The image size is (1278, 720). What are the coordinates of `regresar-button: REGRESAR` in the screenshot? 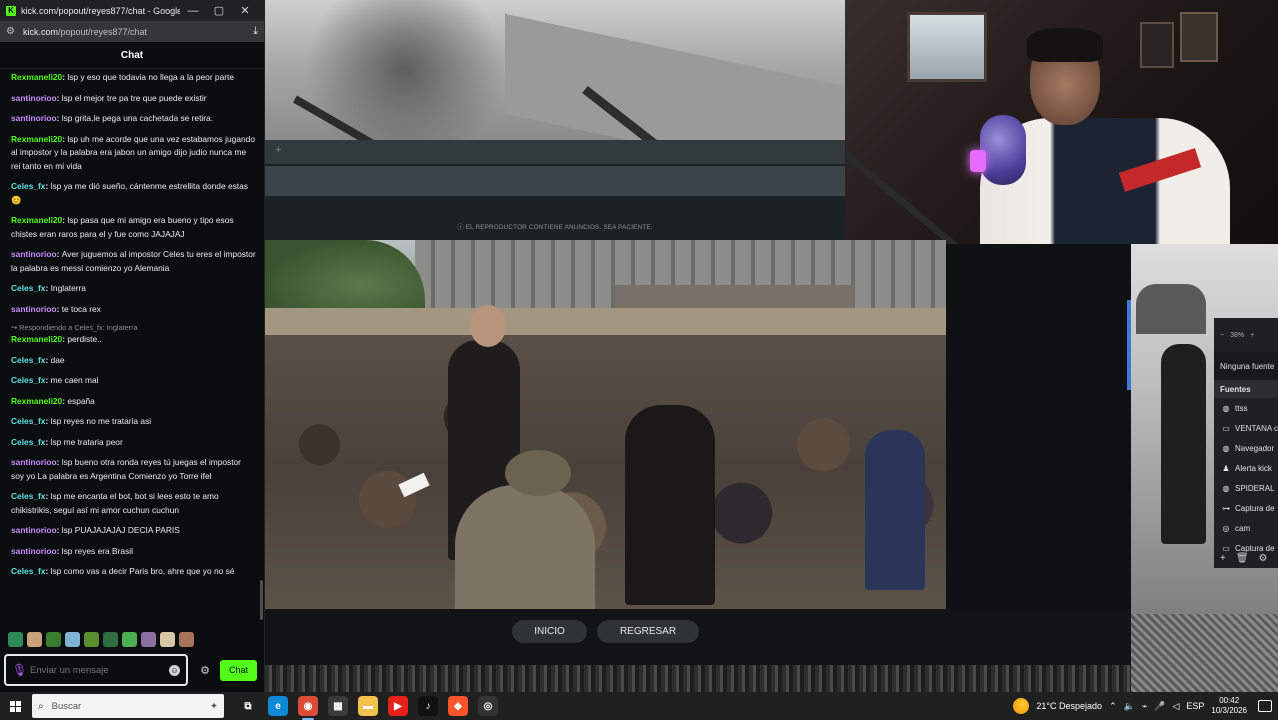 It's located at (648, 631).